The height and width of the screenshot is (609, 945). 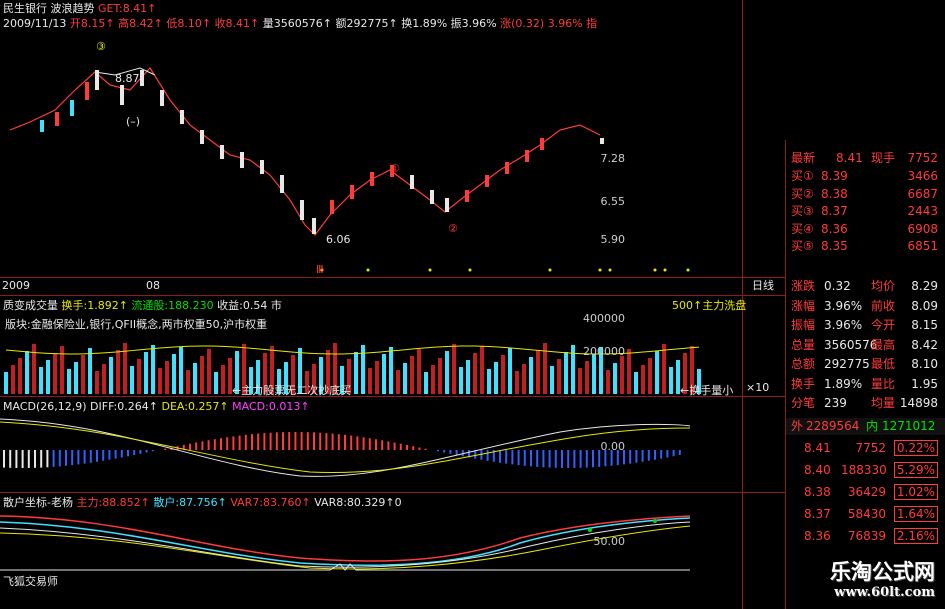 What do you see at coordinates (834, 228) in the screenshot?
I see `buy-price: 8.36` at bounding box center [834, 228].